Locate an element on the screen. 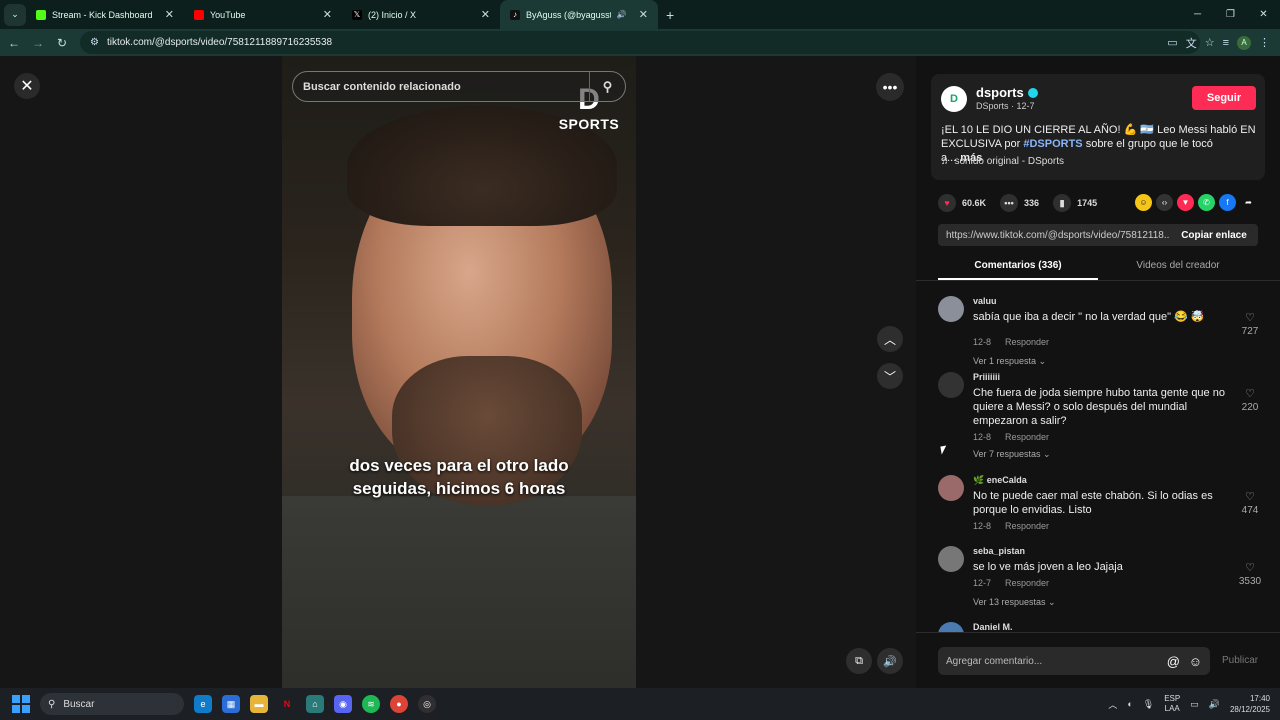 The width and height of the screenshot is (1280, 720). mic-icon: 🎙 is located at coordinates (1148, 704).